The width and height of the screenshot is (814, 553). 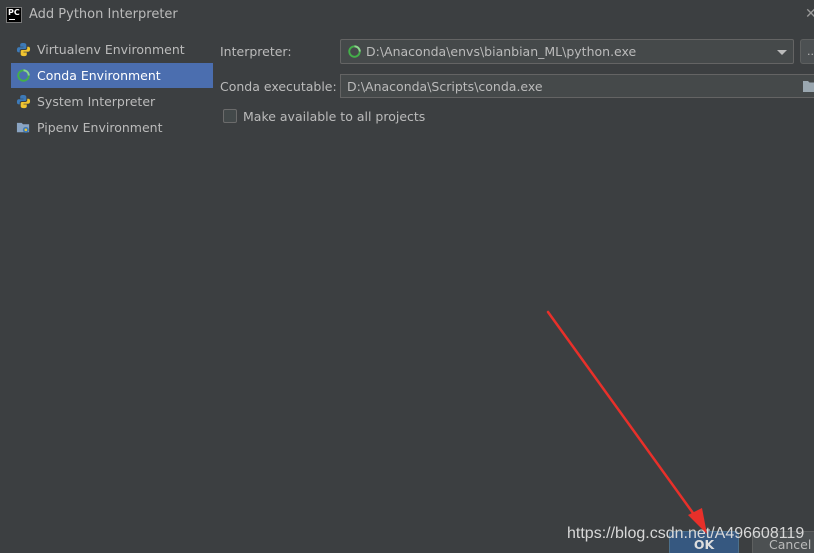 I want to click on dialog-title: Add Python Interpreter, so click(x=103, y=14).